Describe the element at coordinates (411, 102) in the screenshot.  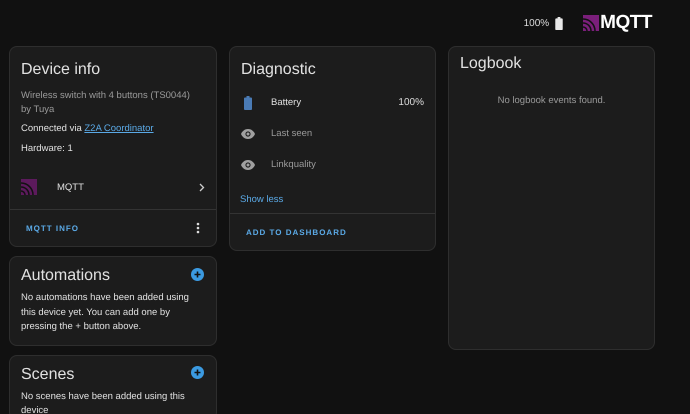
I see `entity-value: 100%` at that location.